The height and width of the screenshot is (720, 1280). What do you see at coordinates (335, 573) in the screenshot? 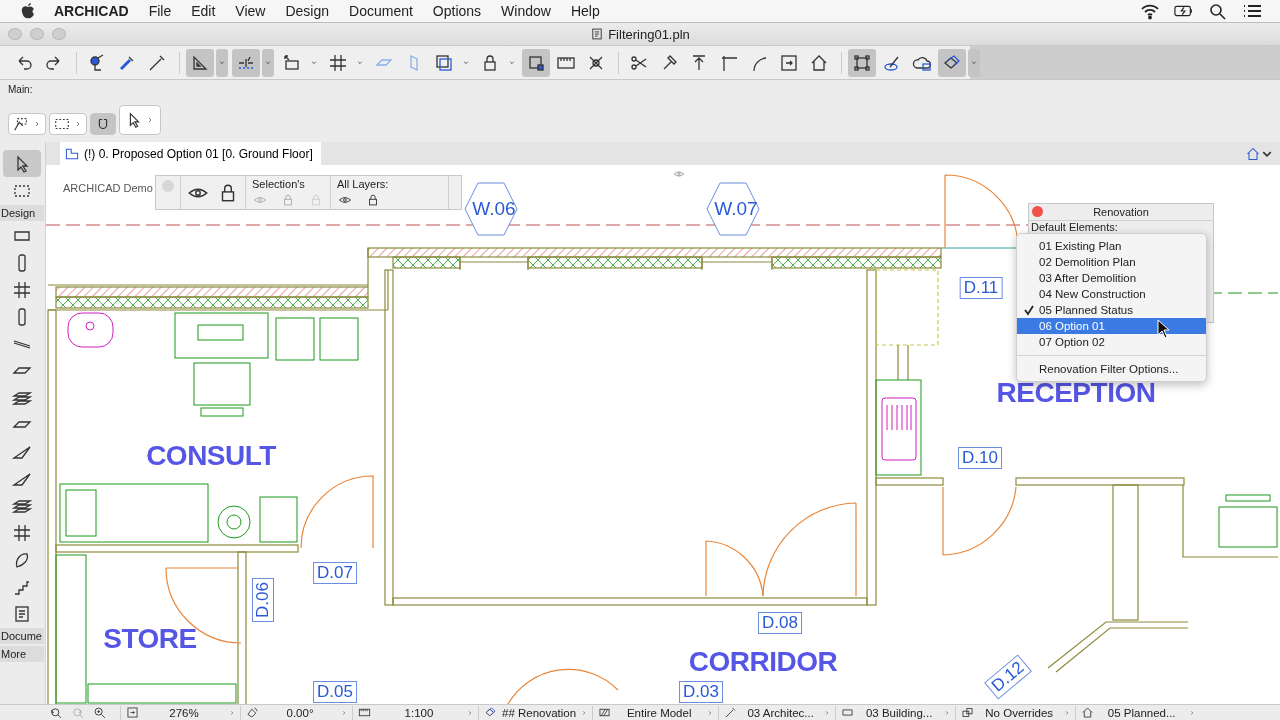
I see `door-tag: D.07` at bounding box center [335, 573].